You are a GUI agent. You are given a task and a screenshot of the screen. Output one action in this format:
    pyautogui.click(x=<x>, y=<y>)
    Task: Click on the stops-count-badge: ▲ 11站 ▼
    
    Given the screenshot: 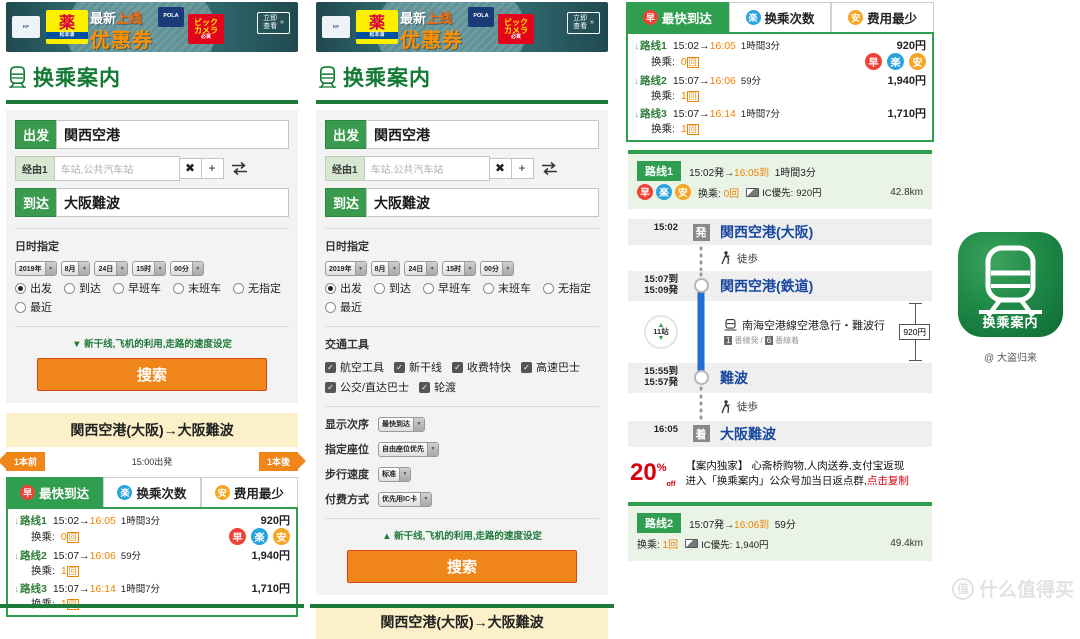 What is the action you would take?
    pyautogui.click(x=661, y=331)
    